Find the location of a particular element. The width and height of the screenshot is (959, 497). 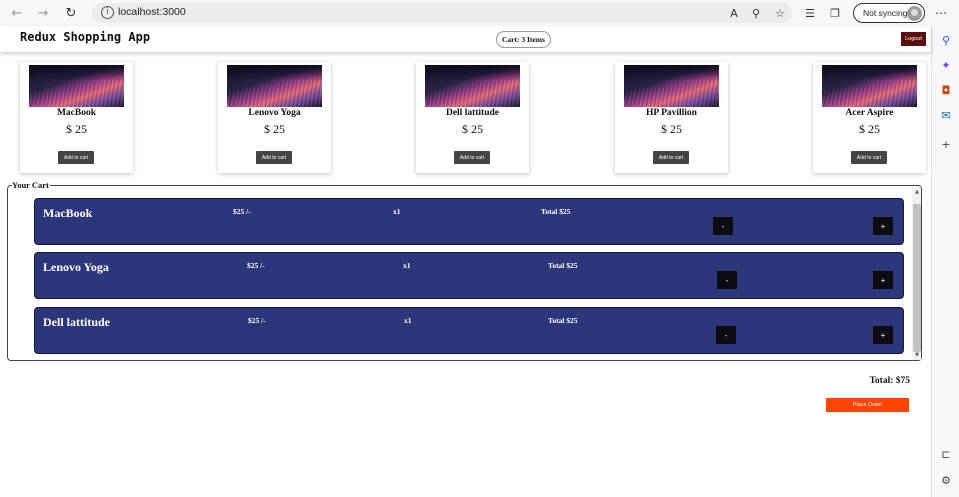

site-info-icon: i is located at coordinates (107, 12).